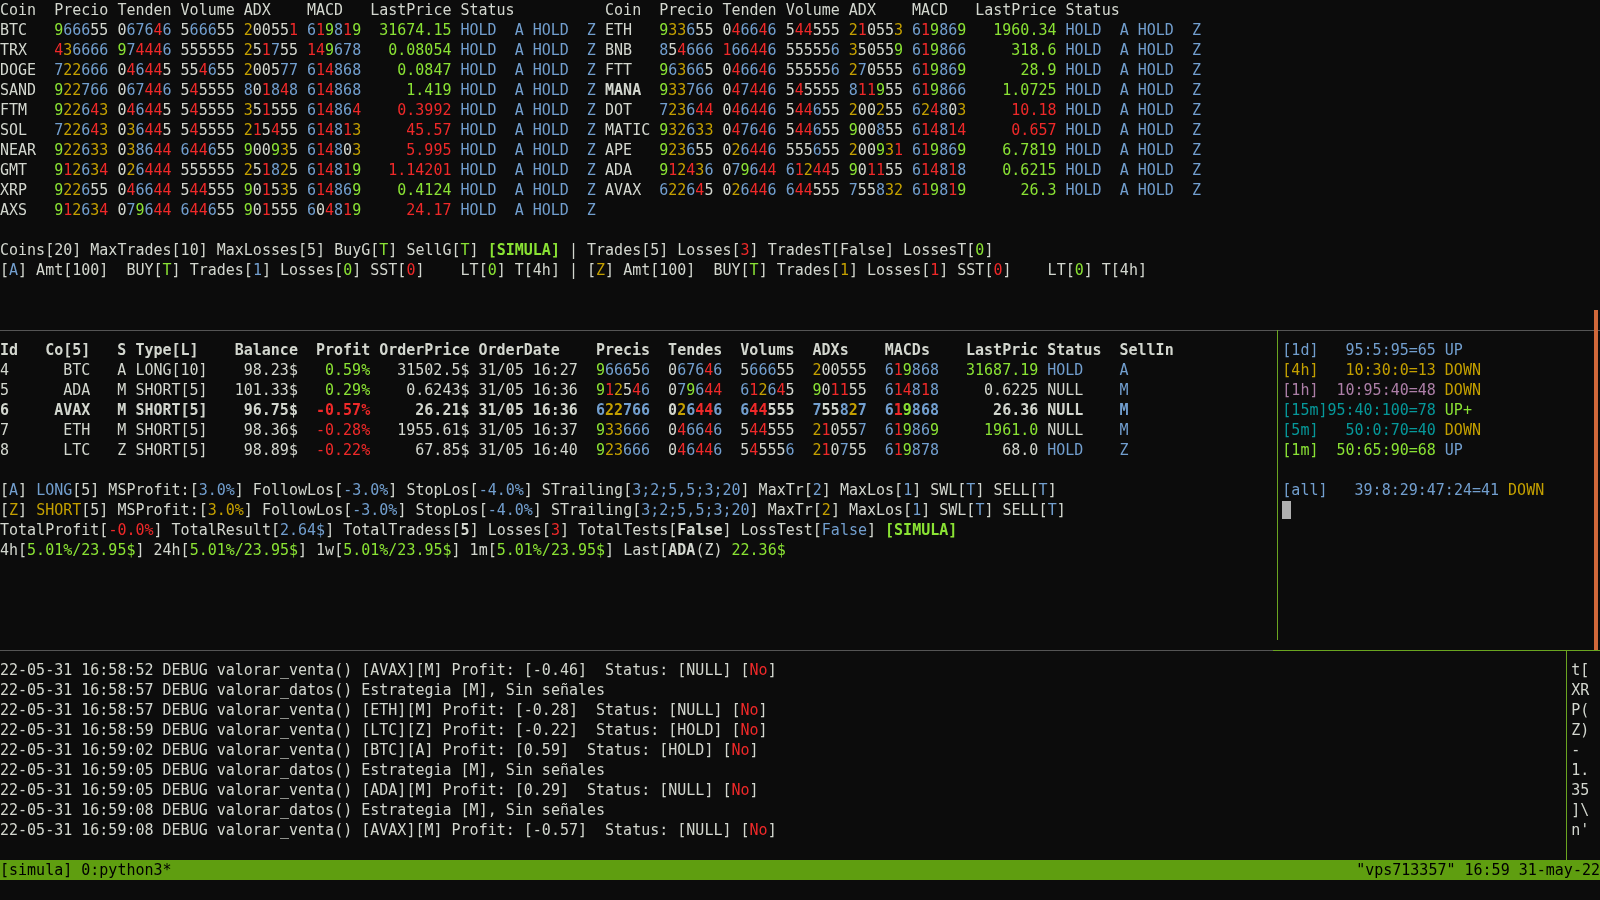 This screenshot has width=1600, height=900. Describe the element at coordinates (270, 130) in the screenshot. I see `indicator-value: 215455` at that location.